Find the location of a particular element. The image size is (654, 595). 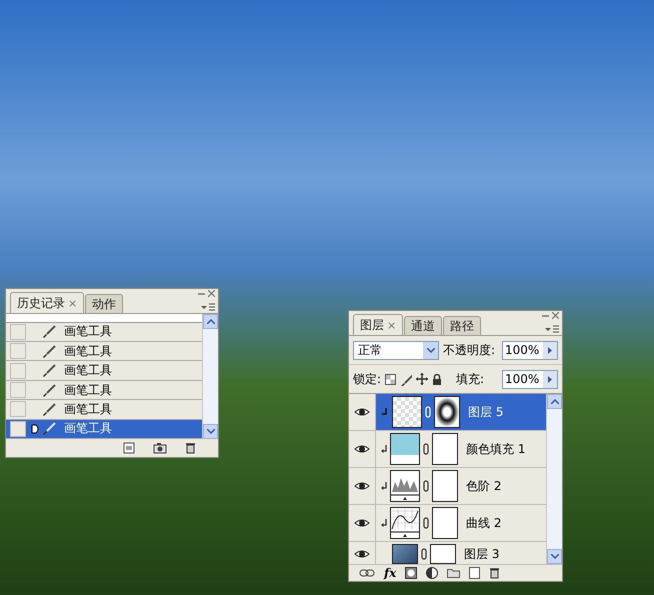

half-circle-icon is located at coordinates (432, 573).